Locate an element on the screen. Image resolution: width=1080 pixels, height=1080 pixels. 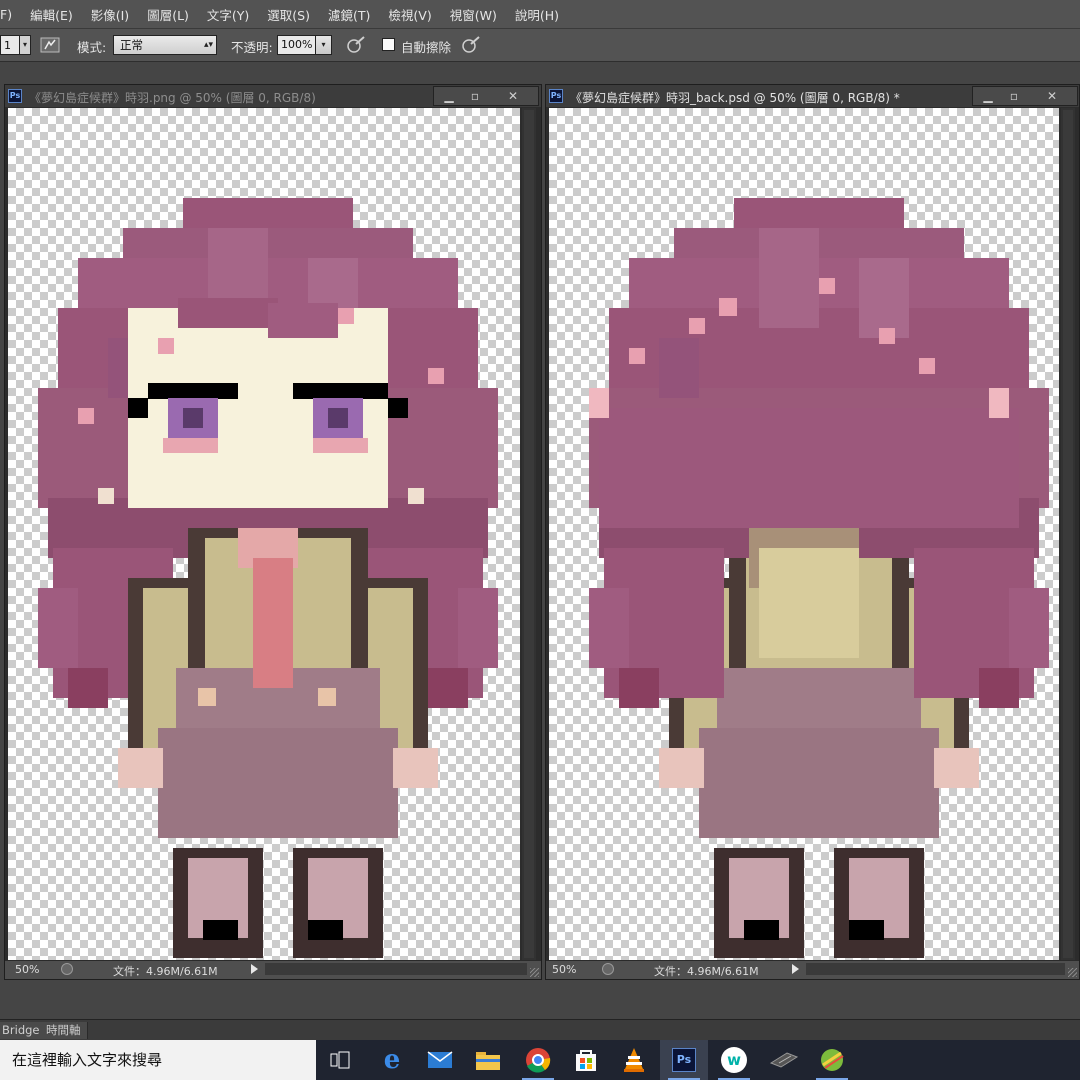
menu-view: 檢視(V) is located at coordinates (408, 14).